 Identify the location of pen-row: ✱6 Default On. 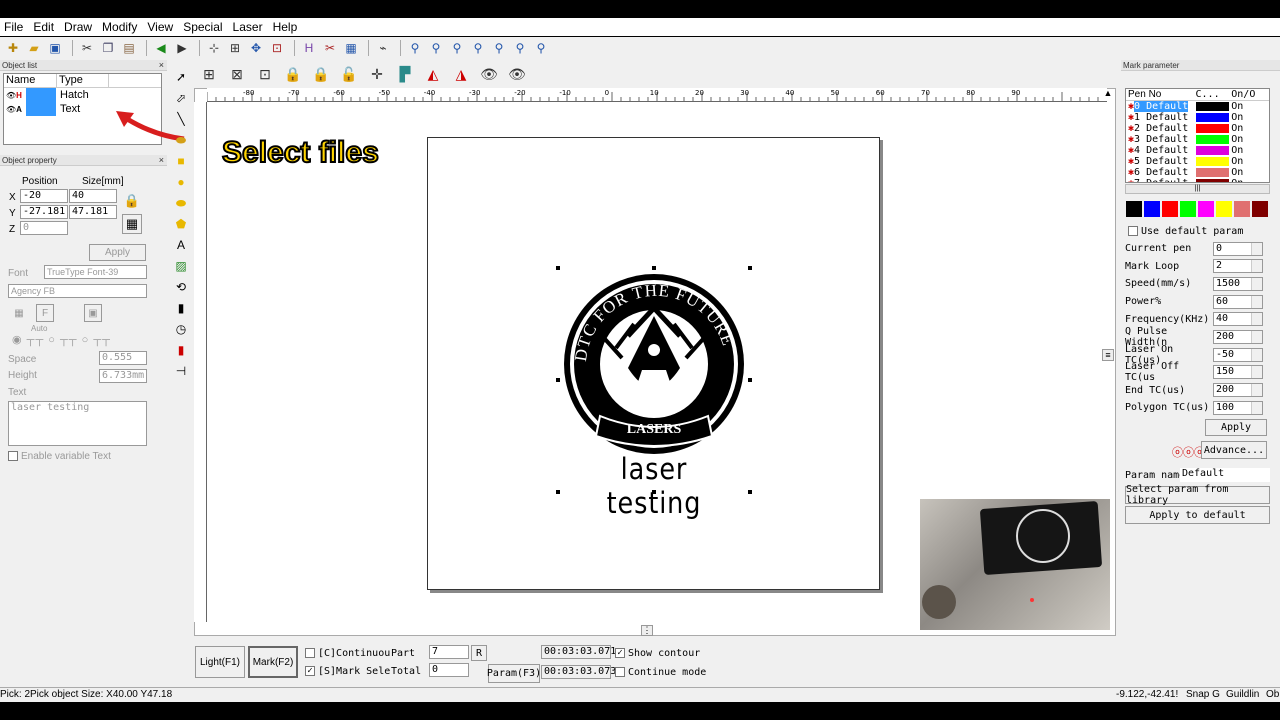
(1197, 172).